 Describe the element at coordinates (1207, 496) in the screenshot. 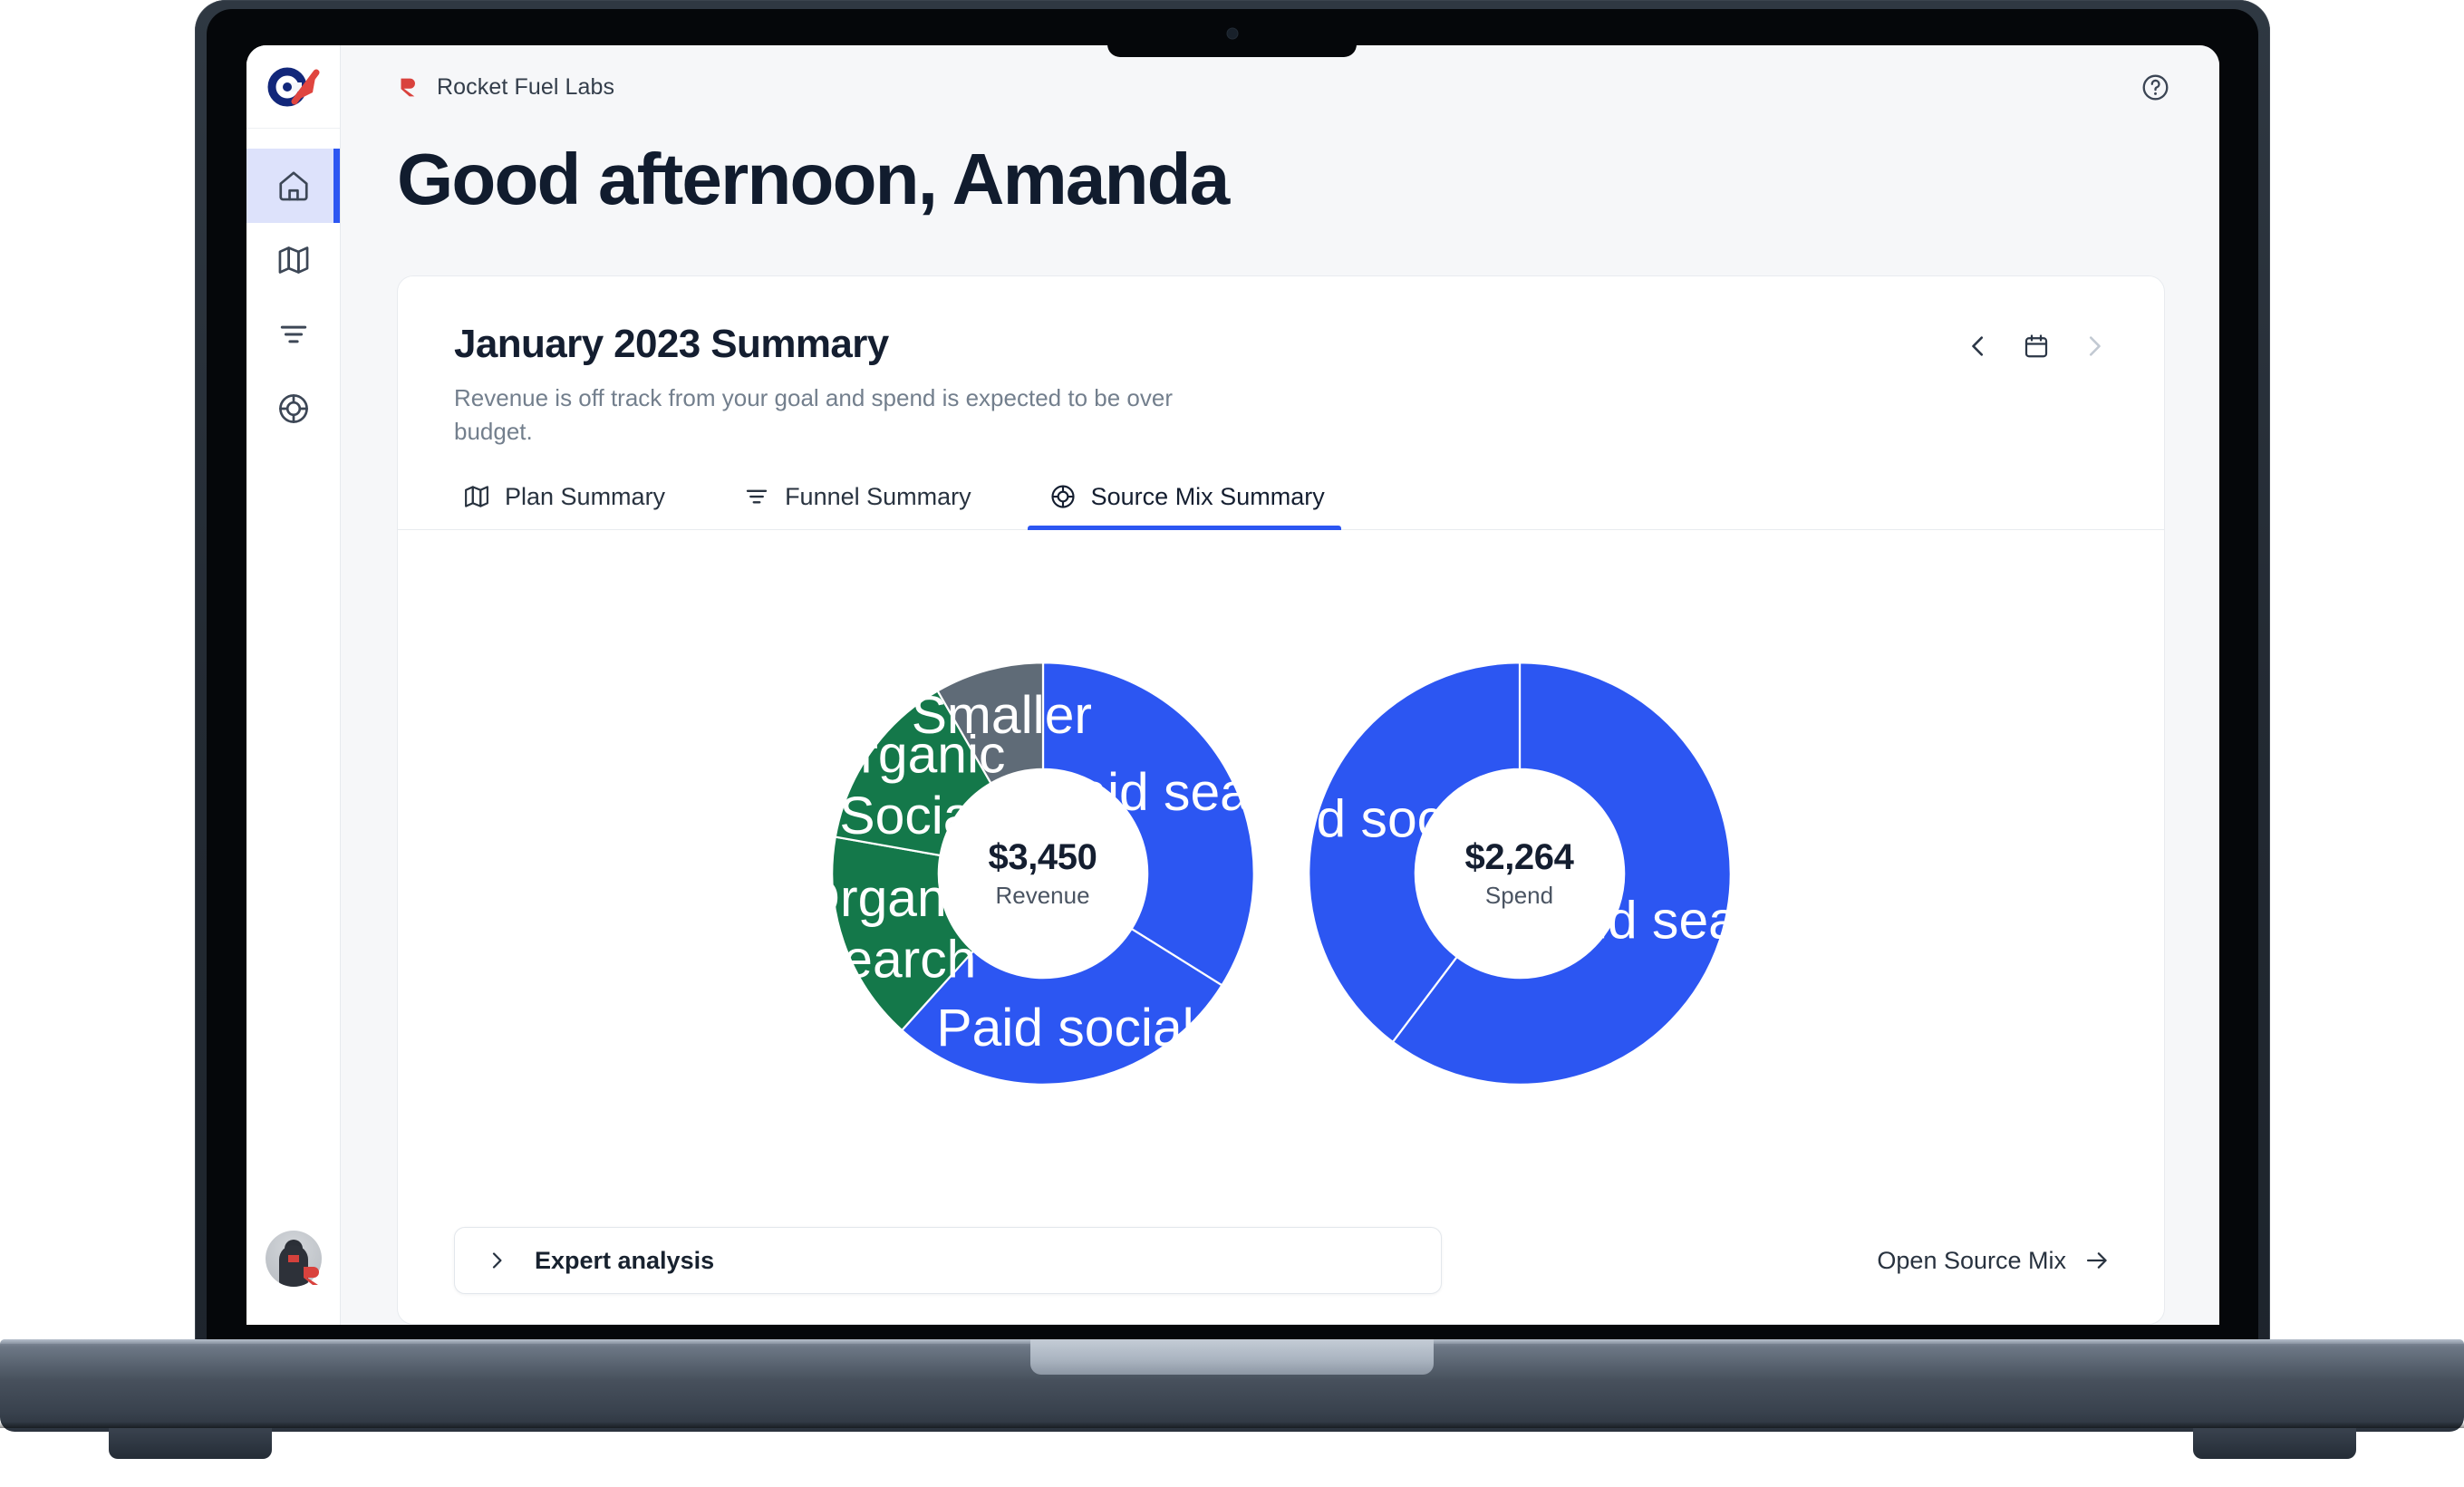

I see `tab-label: Source Mix Summary` at that location.